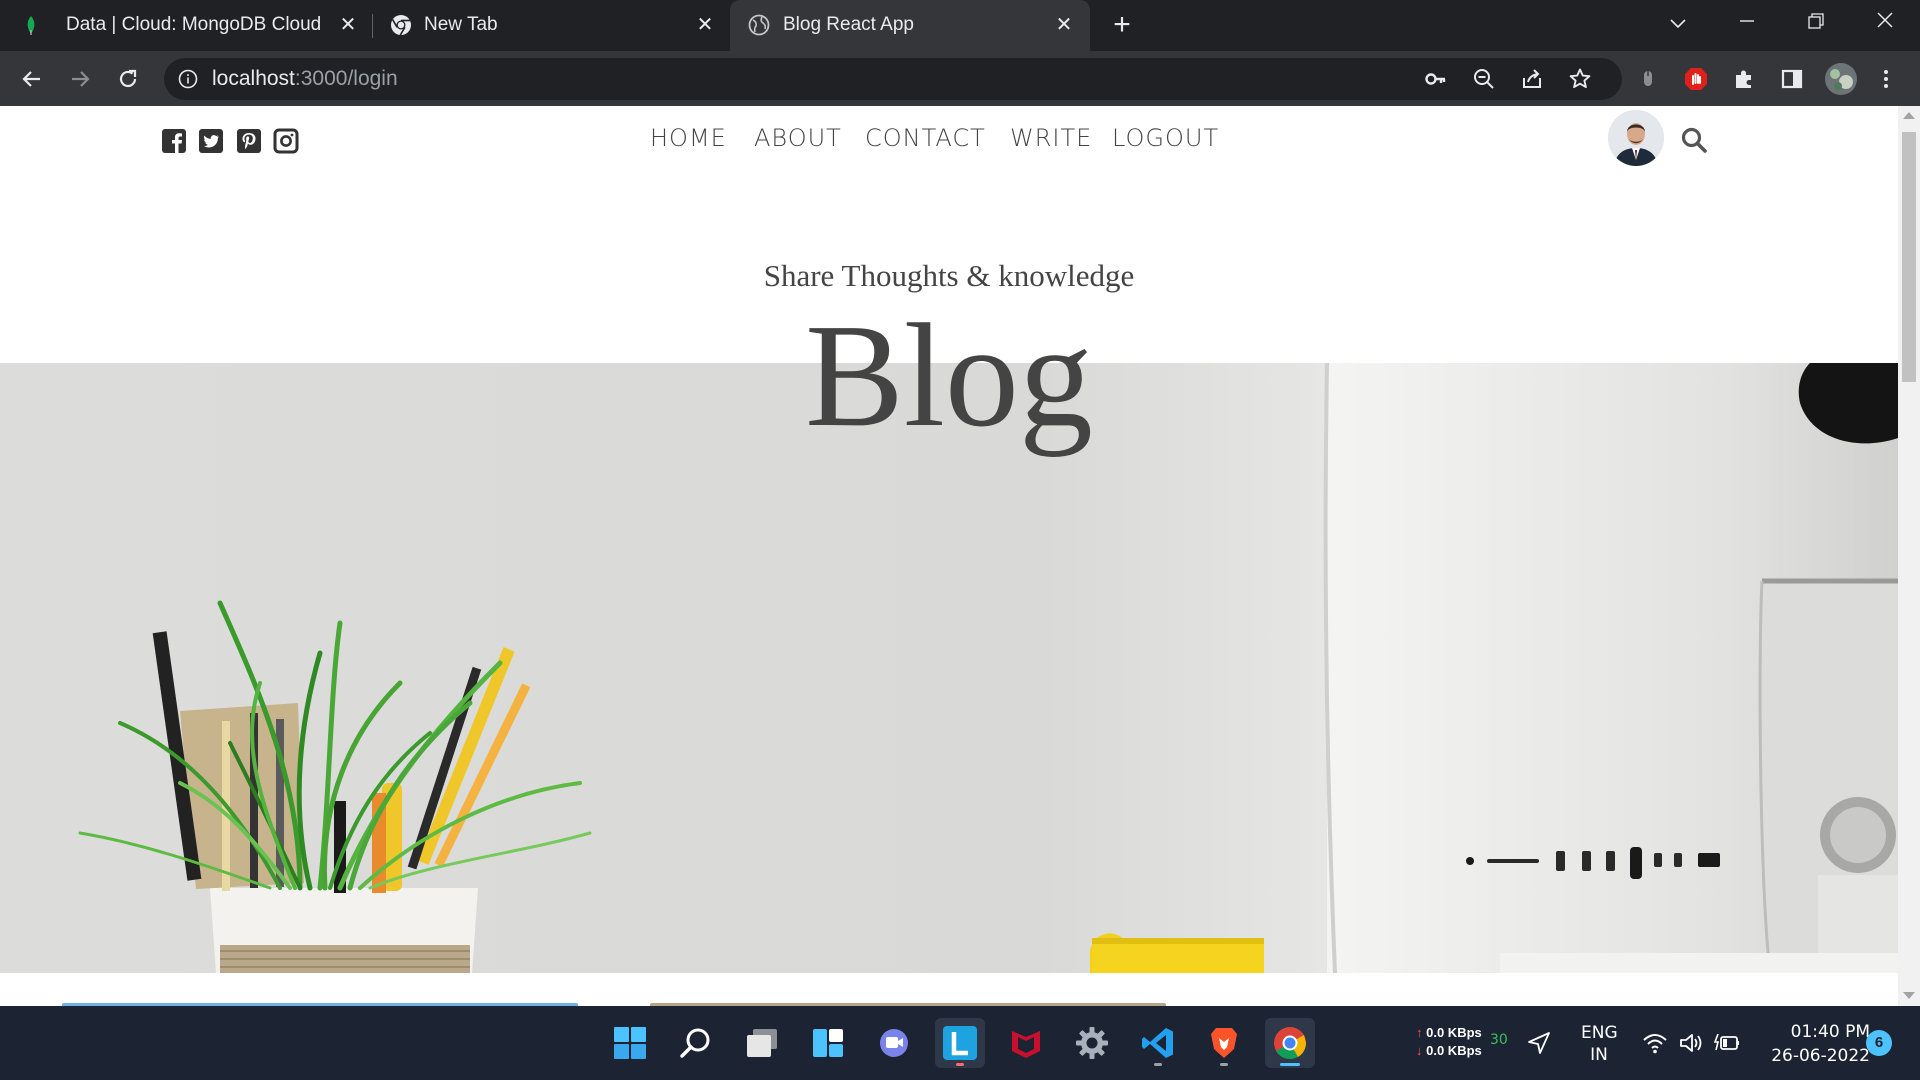 Image resolution: width=1920 pixels, height=1080 pixels. I want to click on facebook-icon, so click(174, 141).